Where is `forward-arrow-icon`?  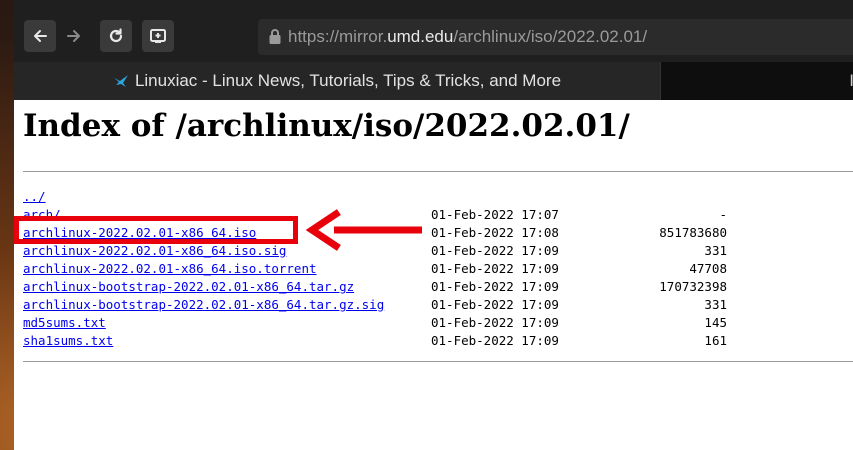 forward-arrow-icon is located at coordinates (73, 36).